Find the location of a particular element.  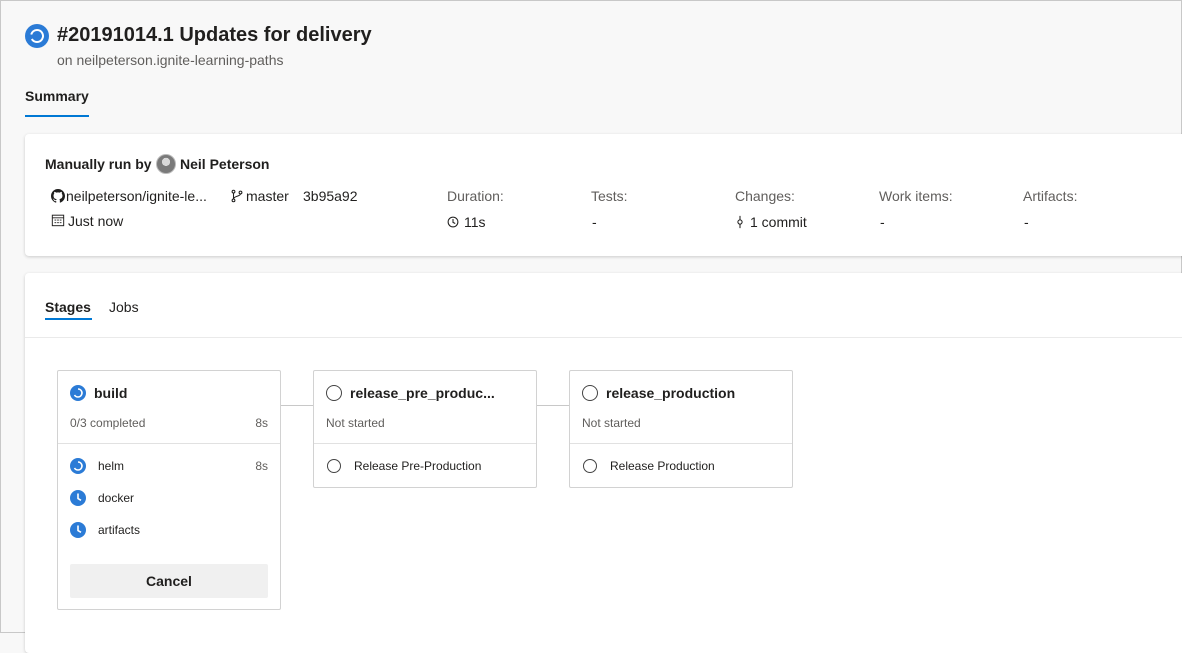

tab-summary: Summary is located at coordinates (57, 96).